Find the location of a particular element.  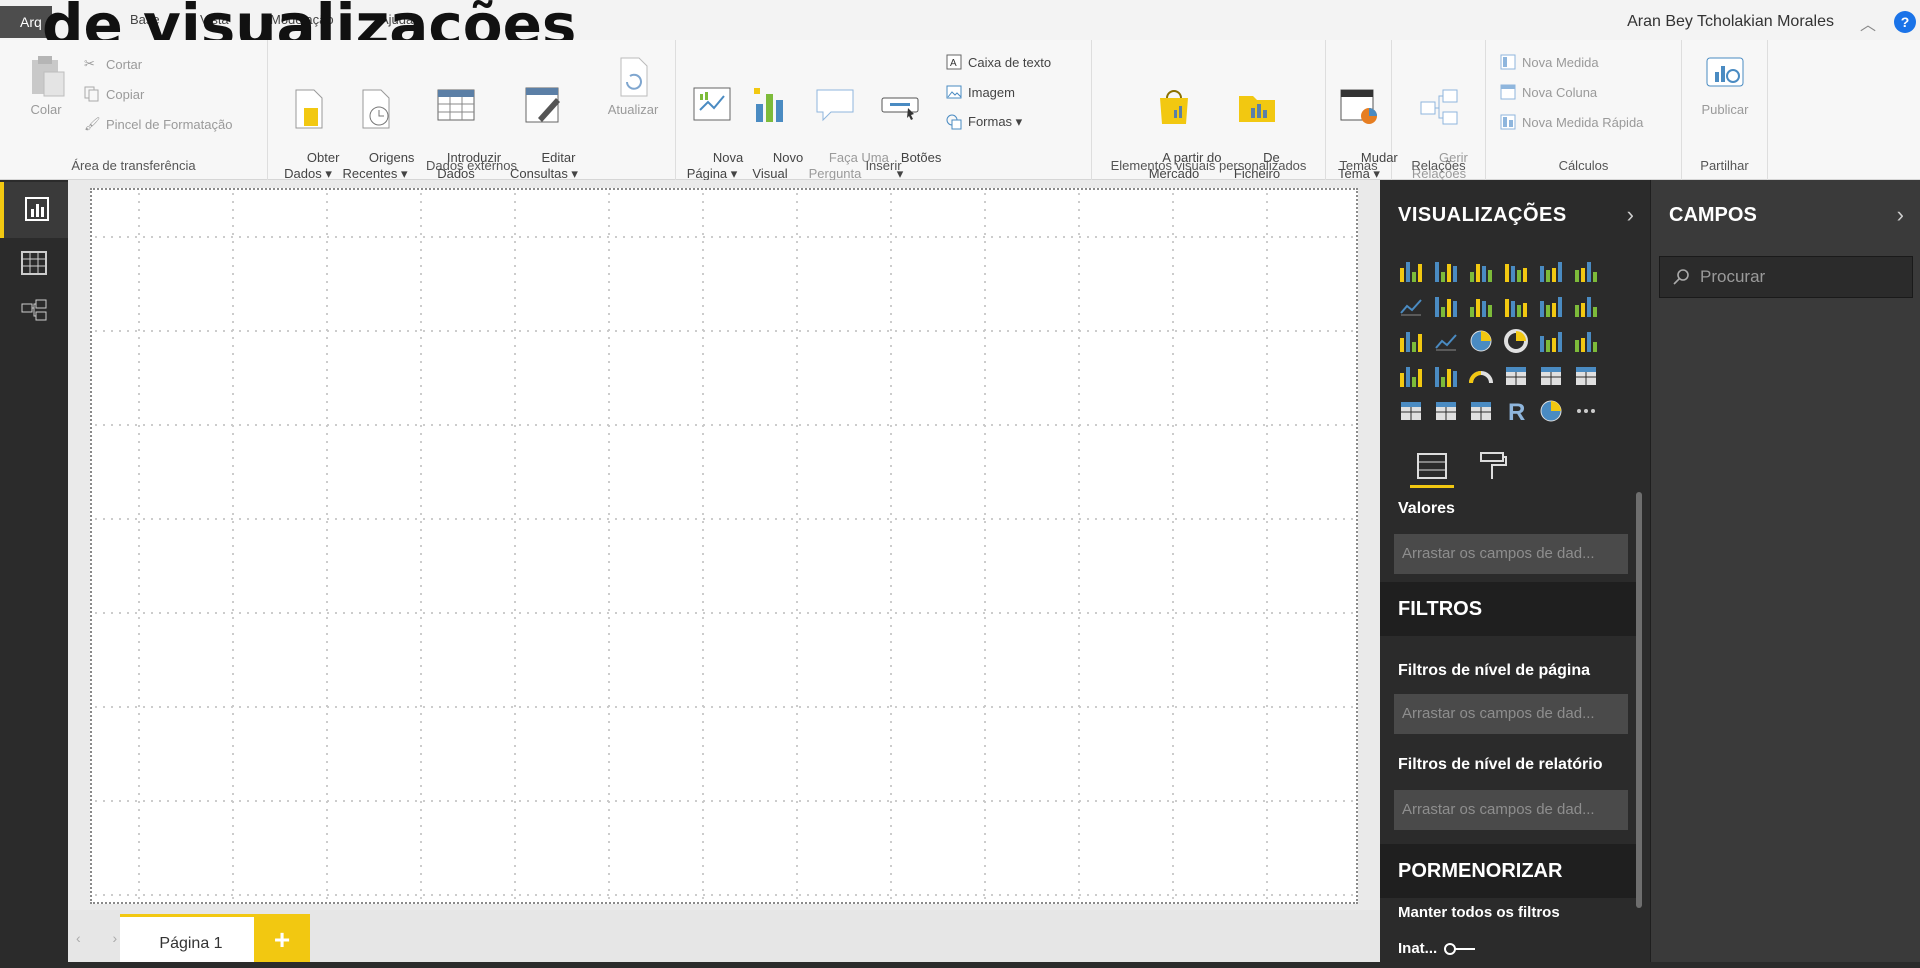

globe-visual-icon is located at coordinates (1551, 411).